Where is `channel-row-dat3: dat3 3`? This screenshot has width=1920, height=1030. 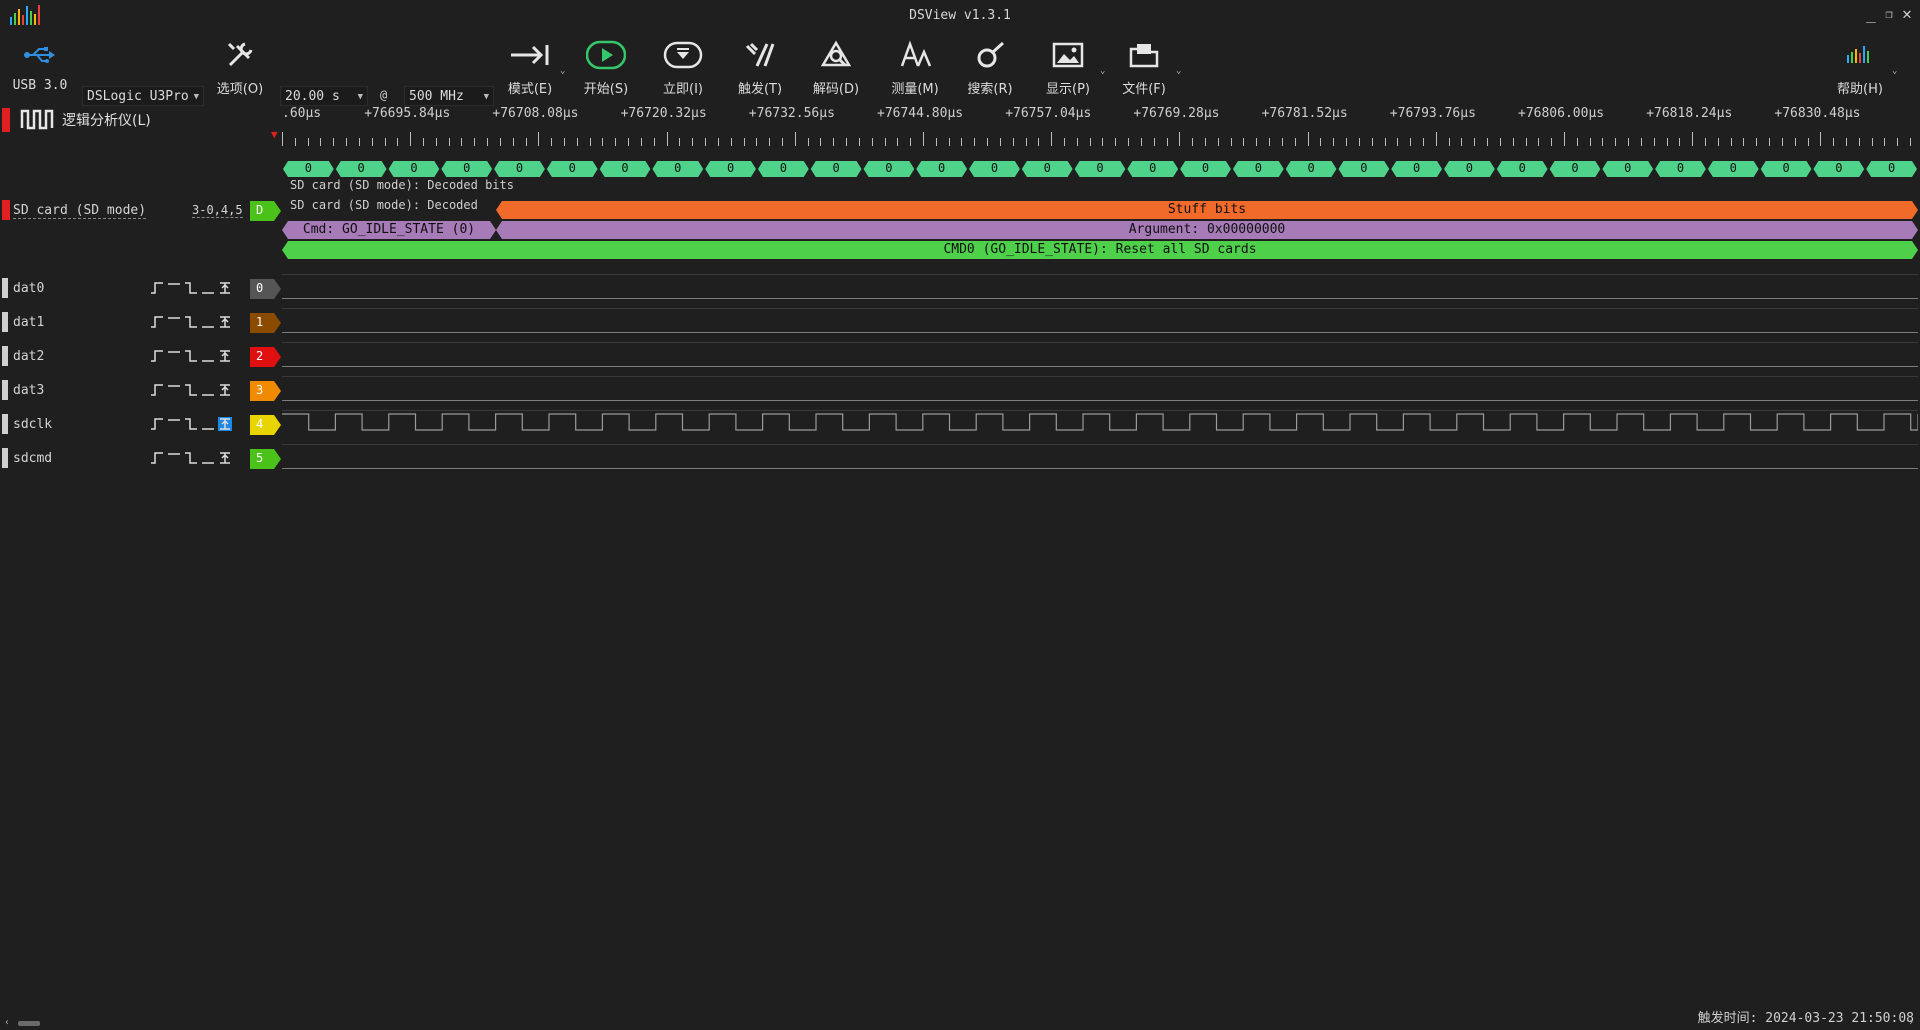
channel-row-dat3: dat3 3 is located at coordinates (141, 391).